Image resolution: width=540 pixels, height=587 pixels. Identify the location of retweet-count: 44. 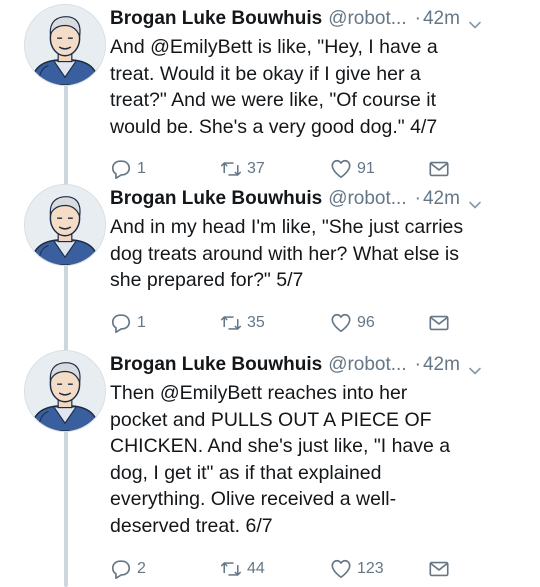
(256, 568).